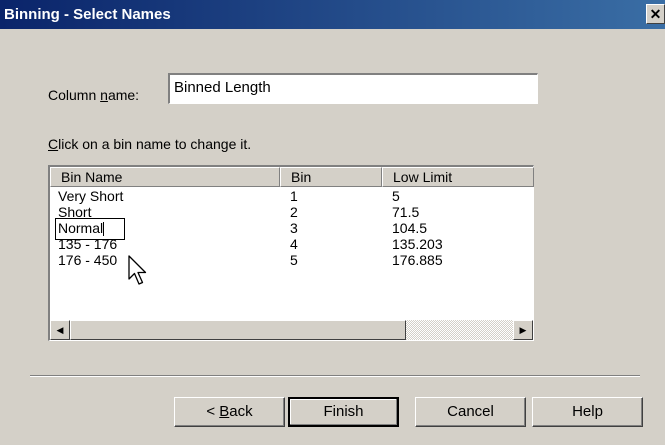 This screenshot has width=665, height=445. I want to click on low-limit-cell: 71.5, so click(406, 212).